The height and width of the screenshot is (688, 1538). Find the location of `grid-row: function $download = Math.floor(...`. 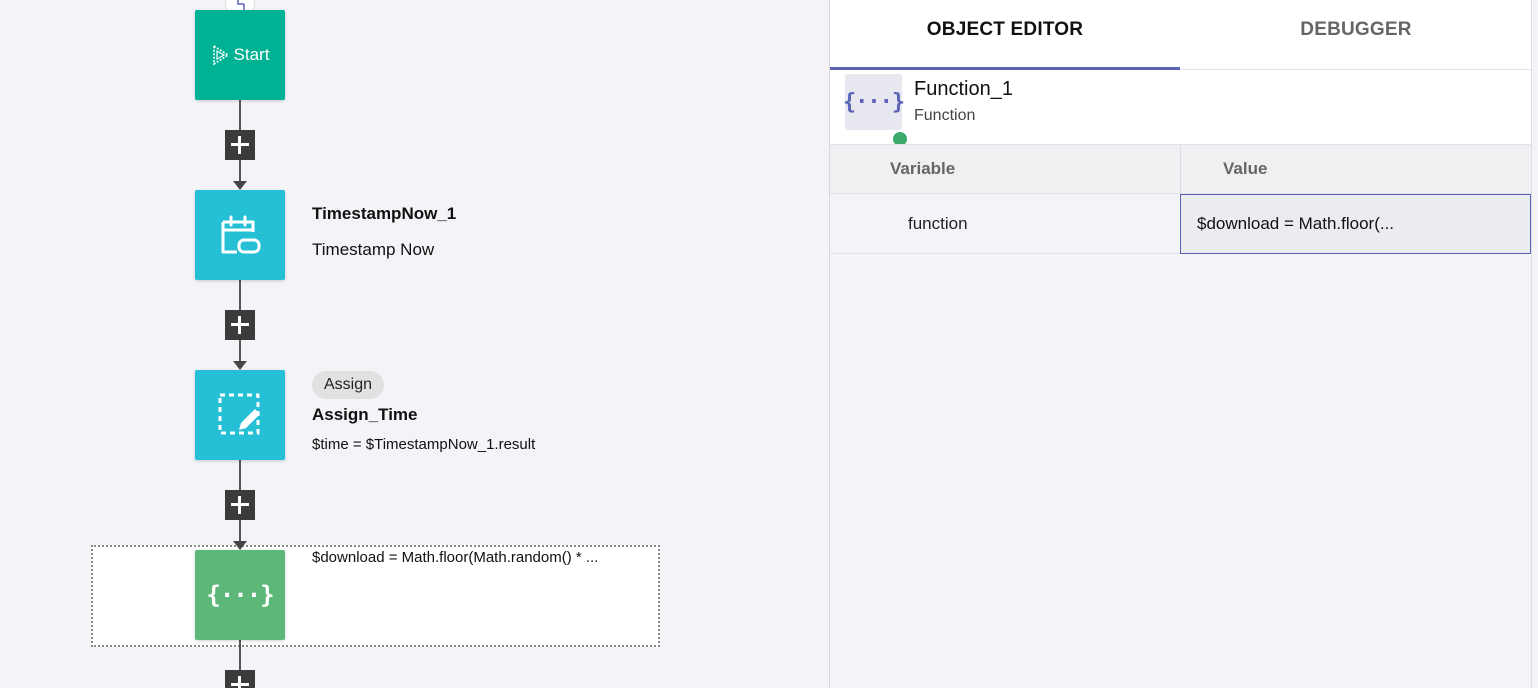

grid-row: function $download = Math.floor(... is located at coordinates (1180, 224).